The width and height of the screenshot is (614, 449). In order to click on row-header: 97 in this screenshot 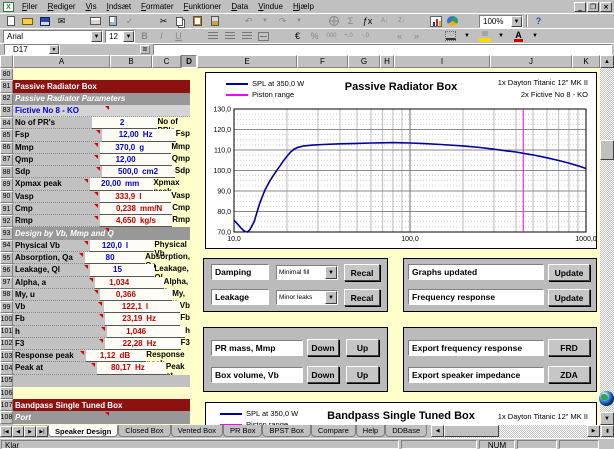, I will do `click(6, 282)`.